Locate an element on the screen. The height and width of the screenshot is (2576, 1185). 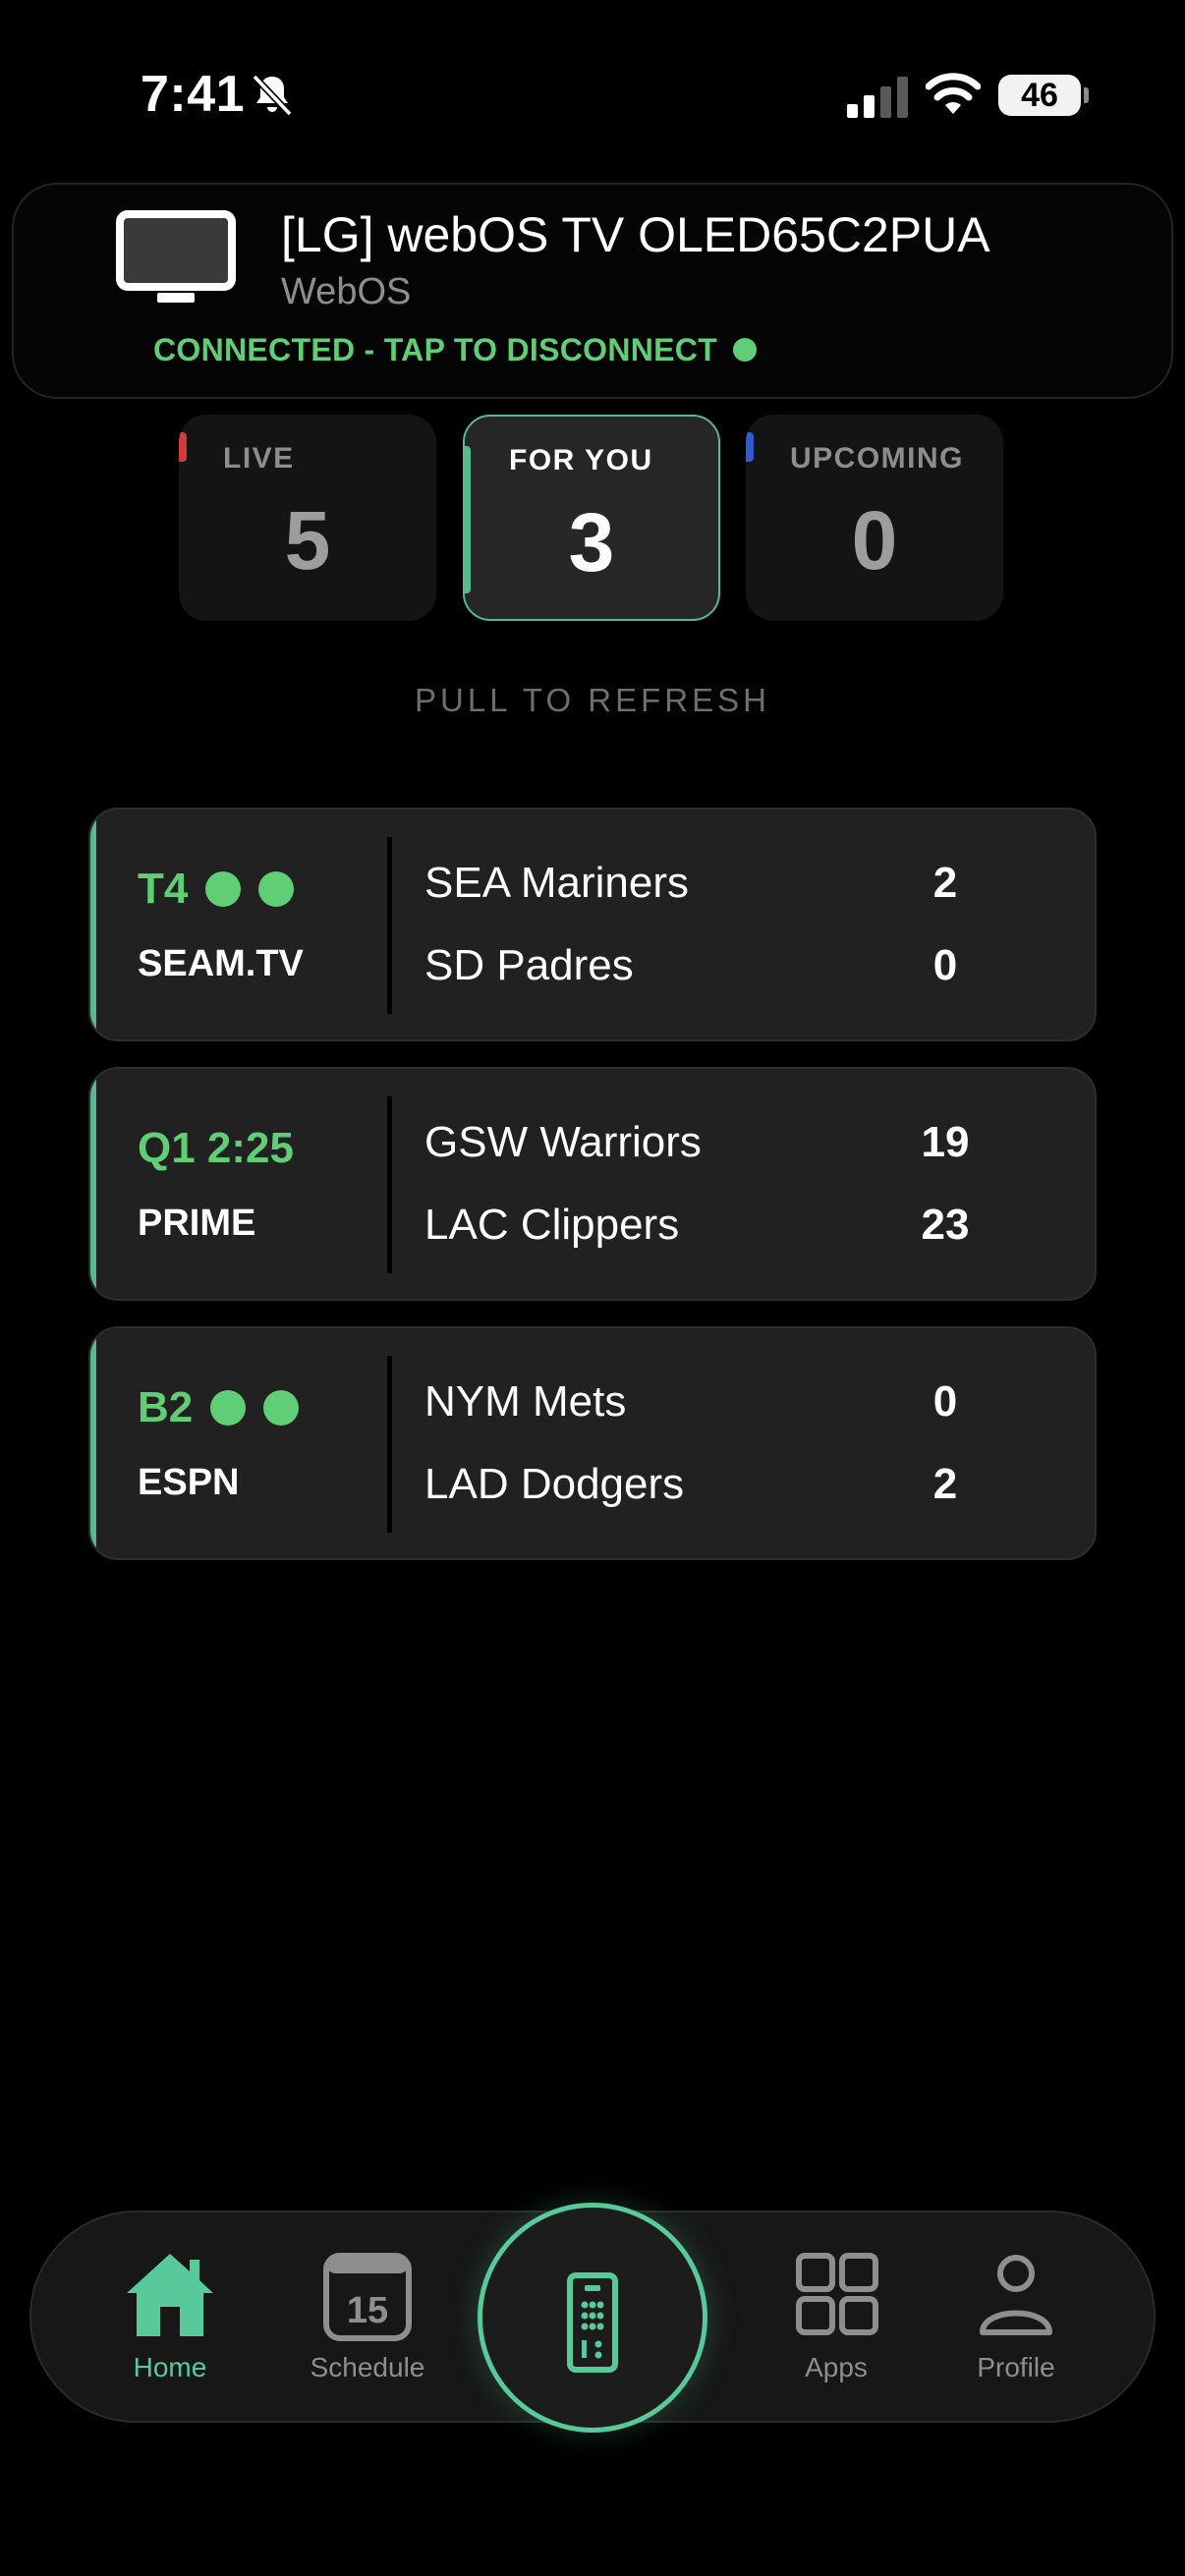
home-icon is located at coordinates (170, 2295).